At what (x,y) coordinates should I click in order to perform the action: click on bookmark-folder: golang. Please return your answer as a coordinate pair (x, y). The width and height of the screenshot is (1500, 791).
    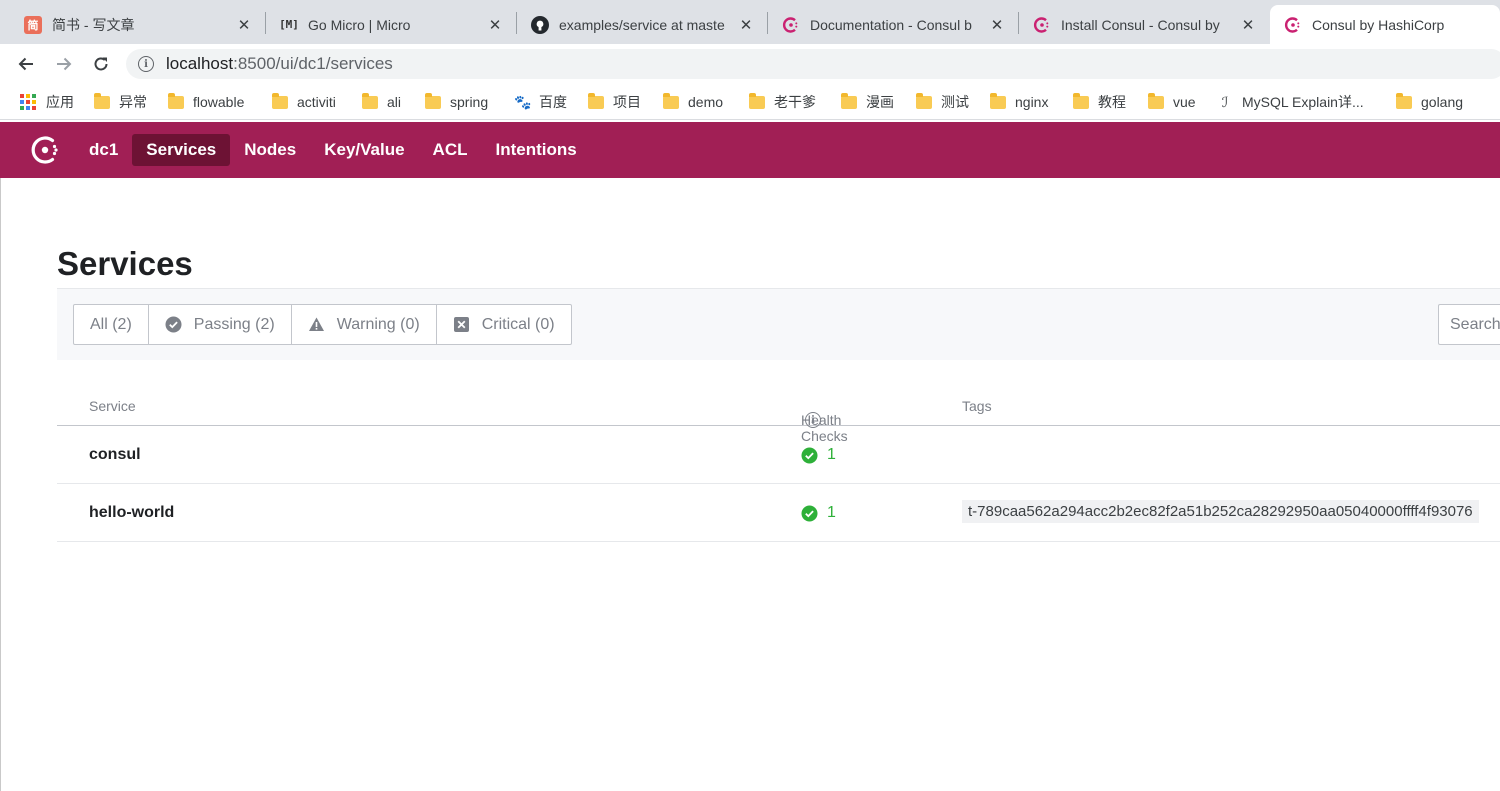
    Looking at the image, I should click on (1429, 102).